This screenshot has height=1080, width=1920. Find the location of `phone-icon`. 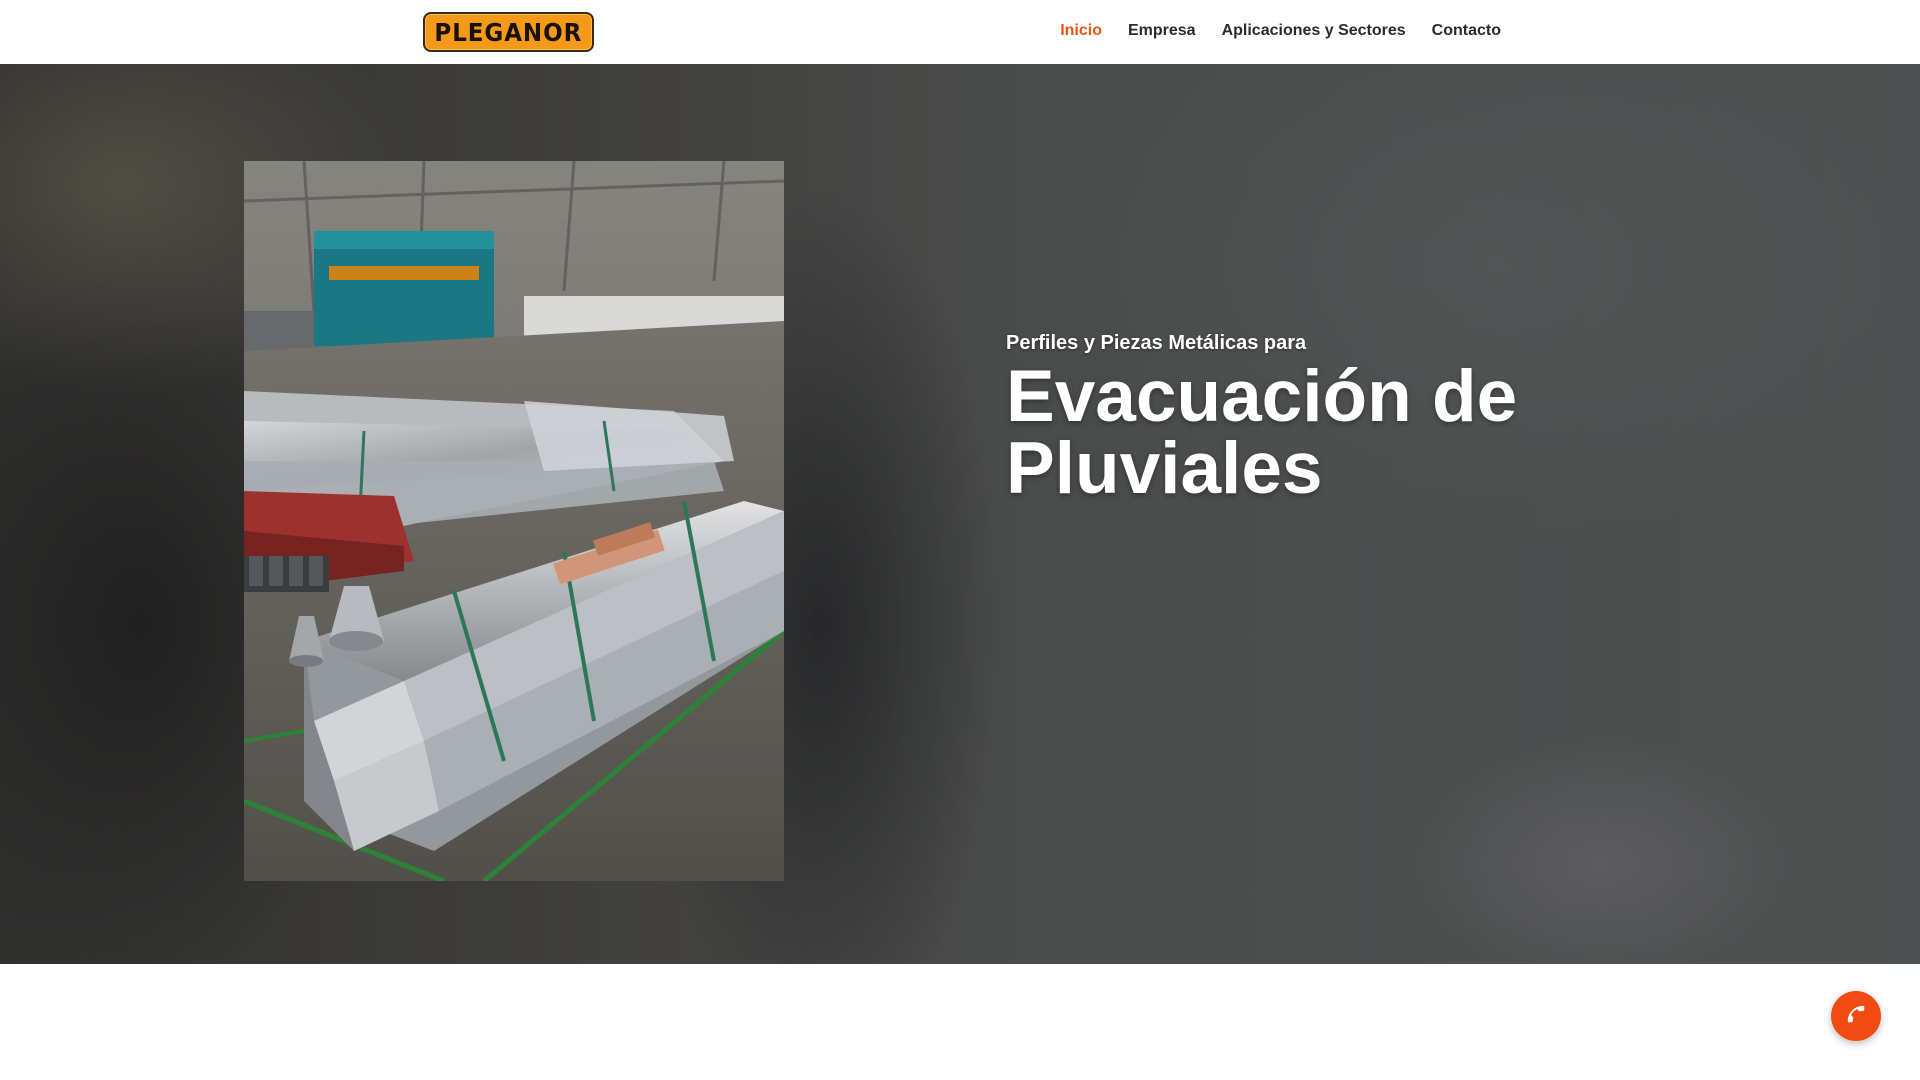

phone-icon is located at coordinates (1856, 1016).